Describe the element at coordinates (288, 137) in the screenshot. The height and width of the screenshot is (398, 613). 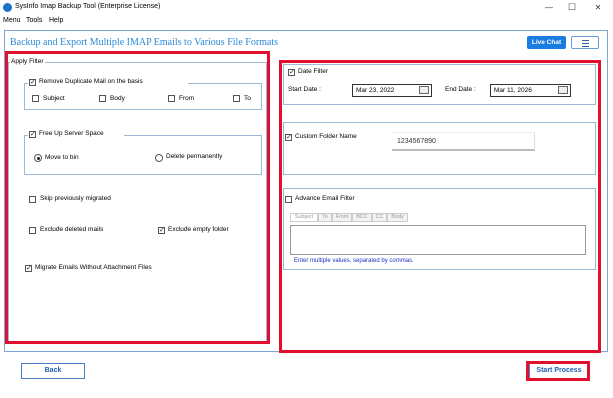
I see `custom-folder-checkbox` at that location.